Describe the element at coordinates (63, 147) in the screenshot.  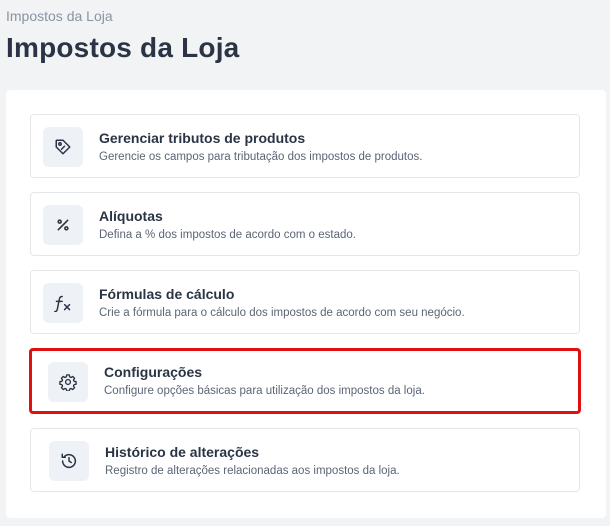
I see `tag-icon` at that location.